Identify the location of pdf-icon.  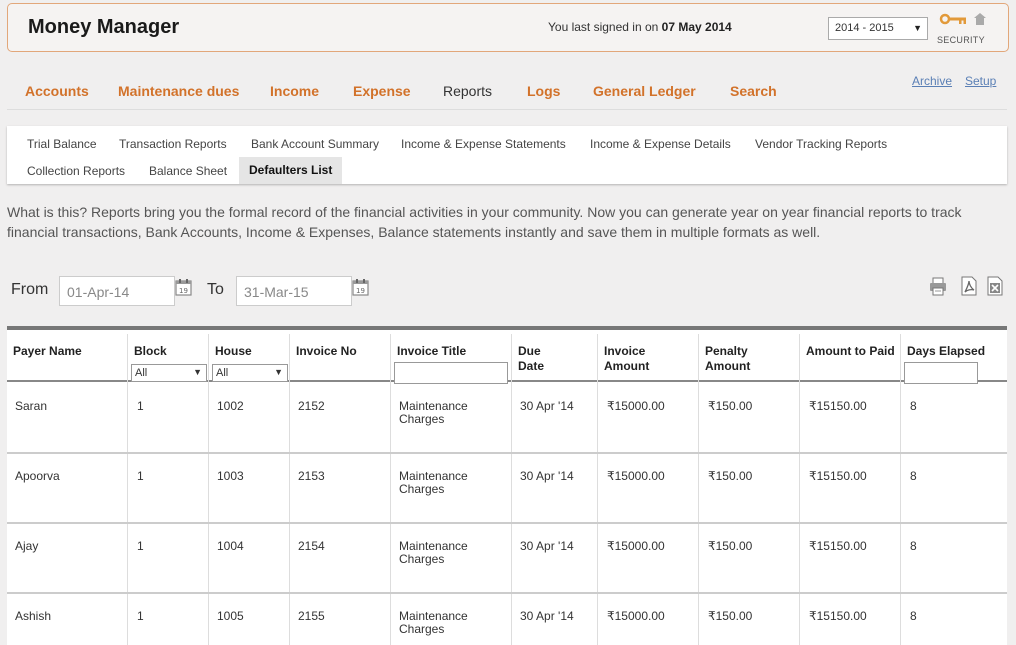
(969, 286).